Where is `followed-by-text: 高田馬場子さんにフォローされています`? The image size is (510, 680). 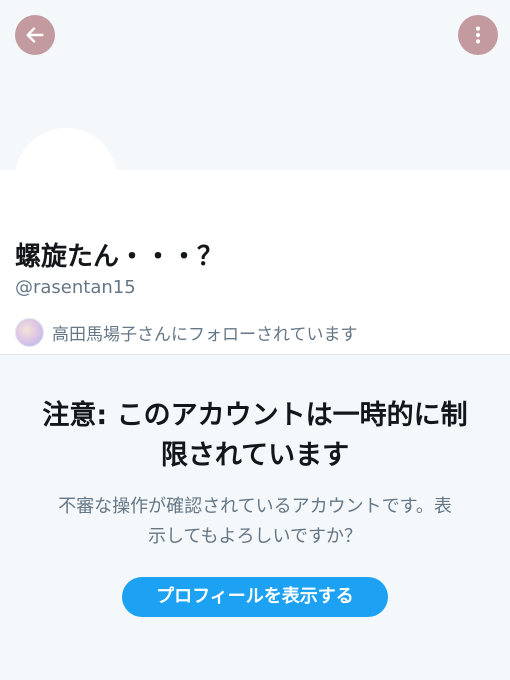 followed-by-text: 高田馬場子さんにフォローされています is located at coordinates (205, 334).